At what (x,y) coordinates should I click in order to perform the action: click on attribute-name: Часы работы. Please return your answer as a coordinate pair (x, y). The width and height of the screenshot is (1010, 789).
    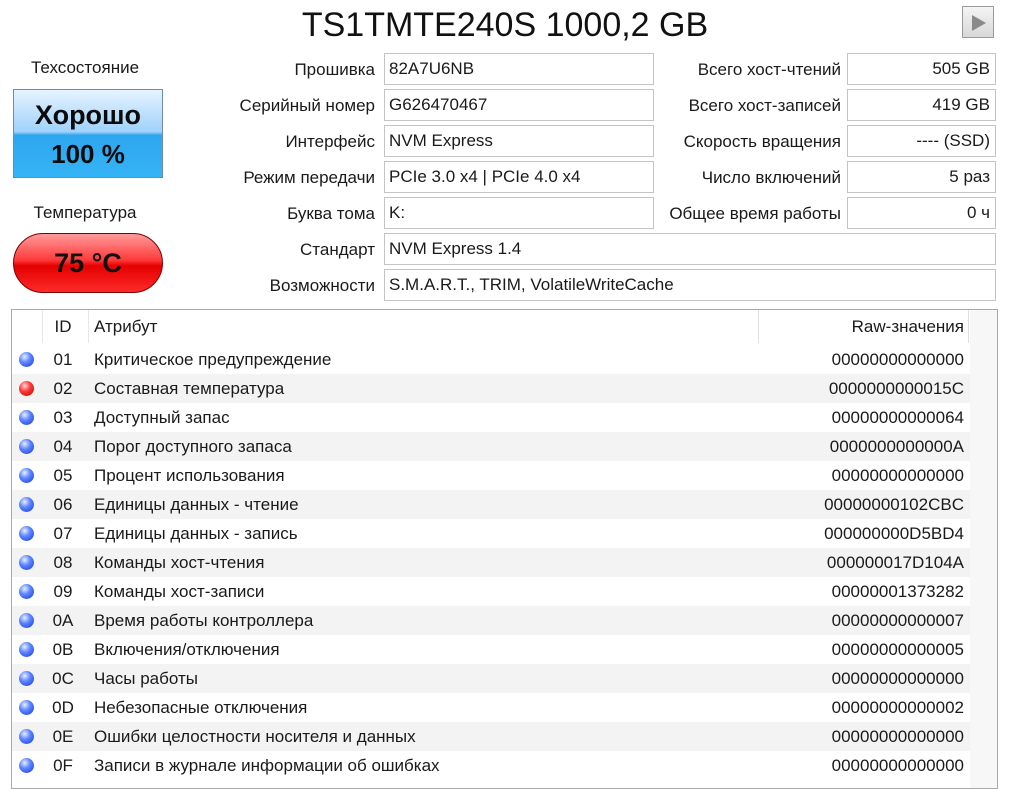
    Looking at the image, I should click on (146, 678).